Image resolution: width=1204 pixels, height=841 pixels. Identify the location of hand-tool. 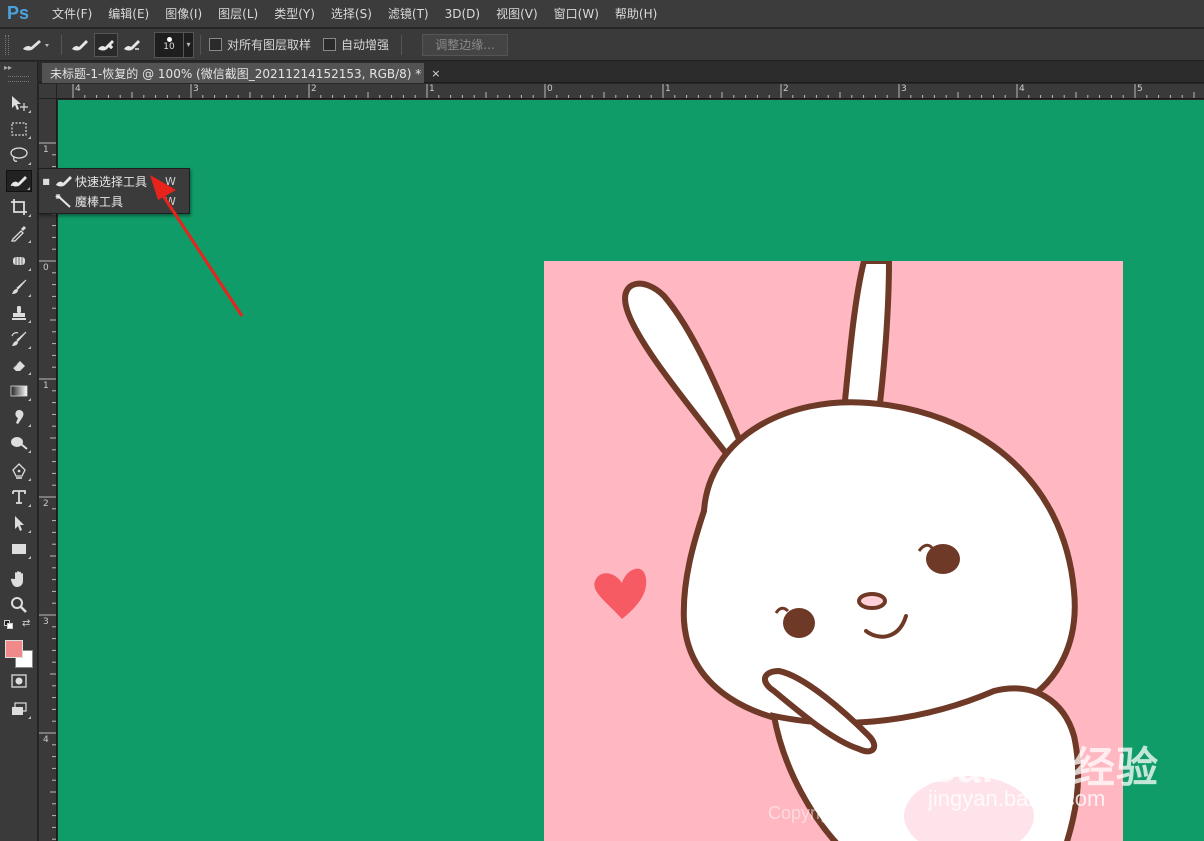
(19, 579).